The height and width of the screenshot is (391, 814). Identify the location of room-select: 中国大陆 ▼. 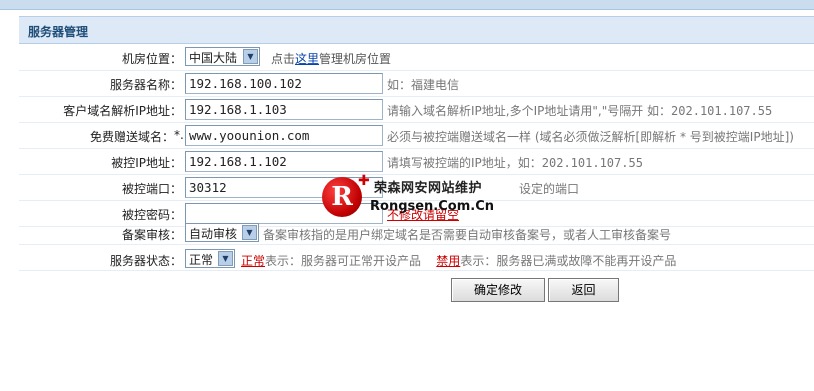
(222, 56).